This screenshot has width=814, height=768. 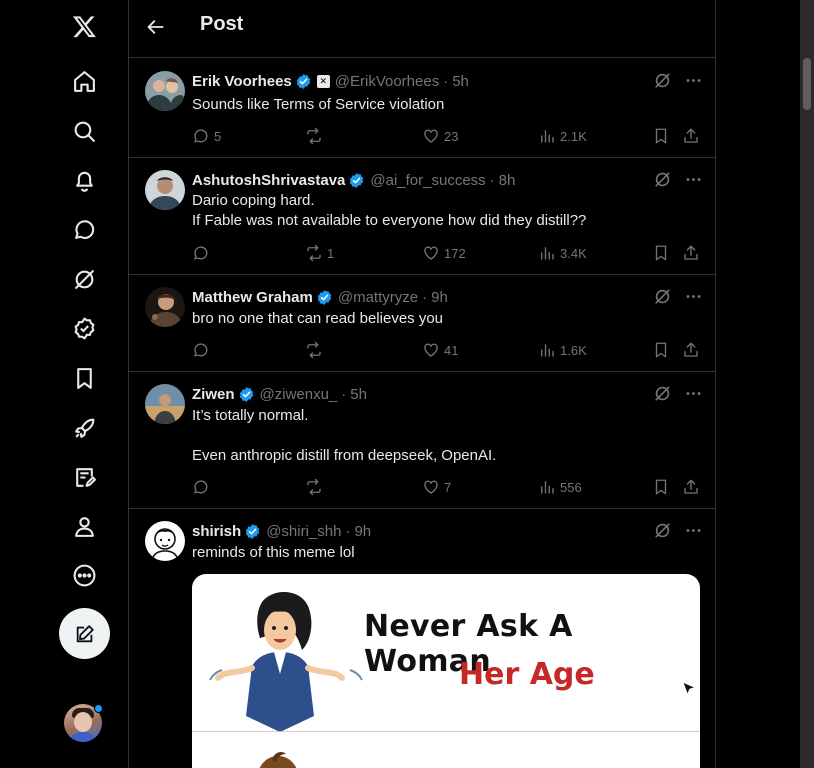 What do you see at coordinates (84, 328) in the screenshot?
I see `verified-orgs-icon` at bounding box center [84, 328].